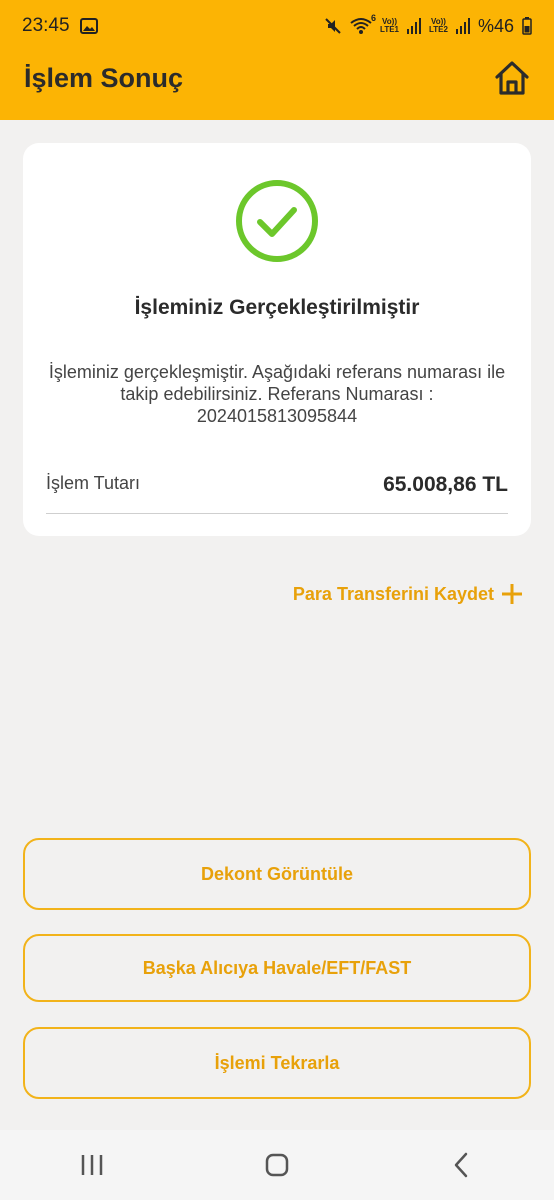 The image size is (554, 1200). What do you see at coordinates (277, 307) in the screenshot?
I see `result-title: İşleminiz Gerçekleştirilmiştir` at bounding box center [277, 307].